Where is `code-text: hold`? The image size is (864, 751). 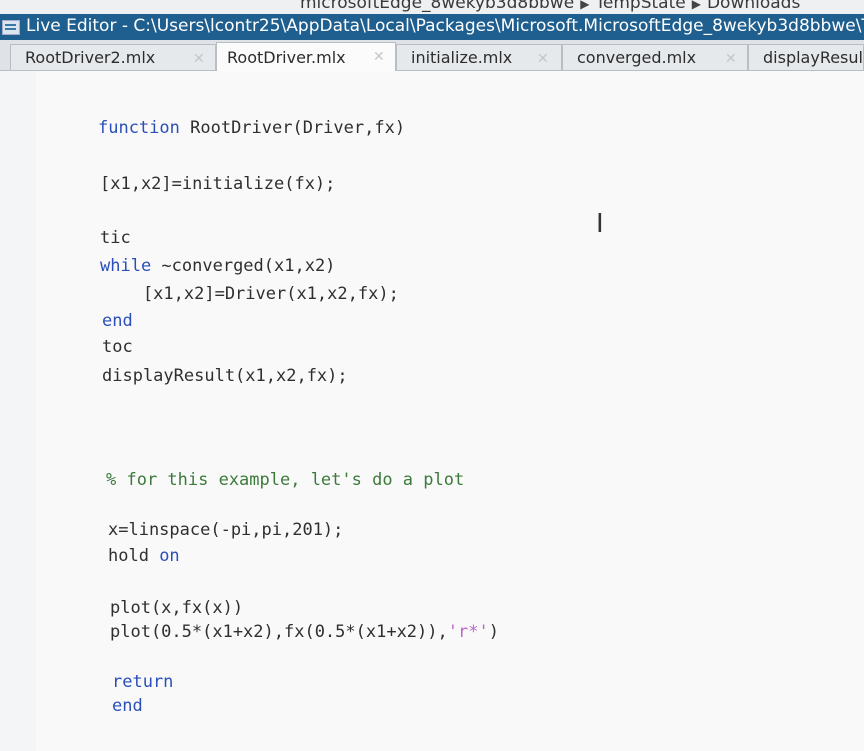 code-text: hold is located at coordinates (134, 556).